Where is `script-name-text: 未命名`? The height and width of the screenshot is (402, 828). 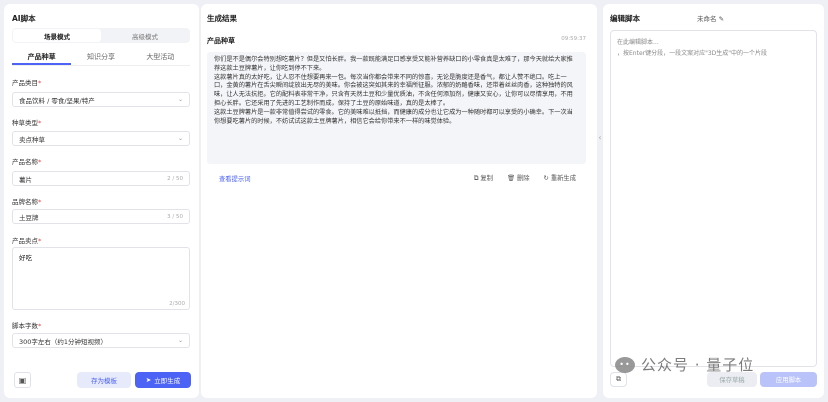
script-name-text: 未命名 is located at coordinates (707, 19).